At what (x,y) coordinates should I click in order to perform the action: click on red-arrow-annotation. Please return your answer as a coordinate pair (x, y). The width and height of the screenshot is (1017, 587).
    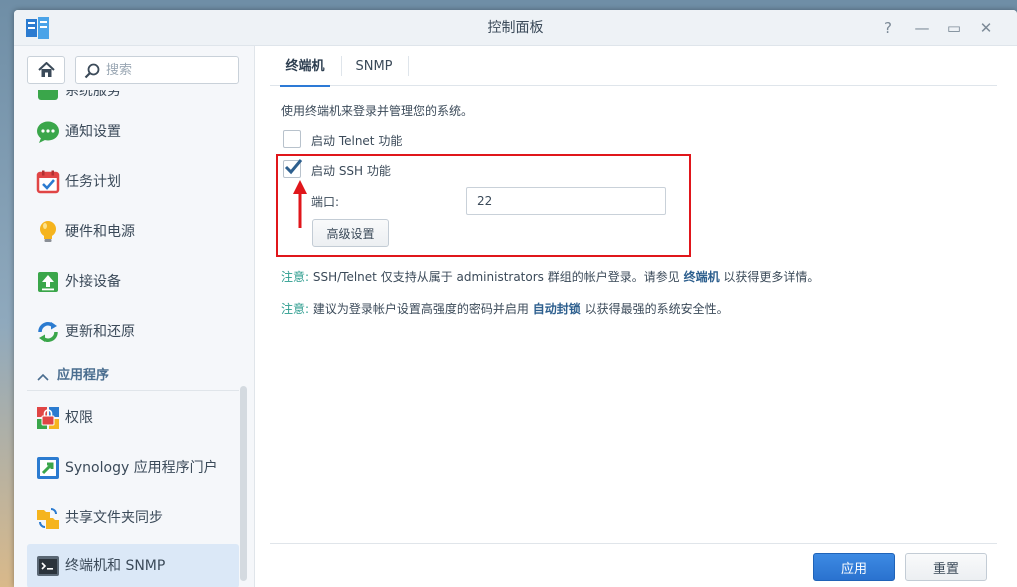
    Looking at the image, I should click on (300, 204).